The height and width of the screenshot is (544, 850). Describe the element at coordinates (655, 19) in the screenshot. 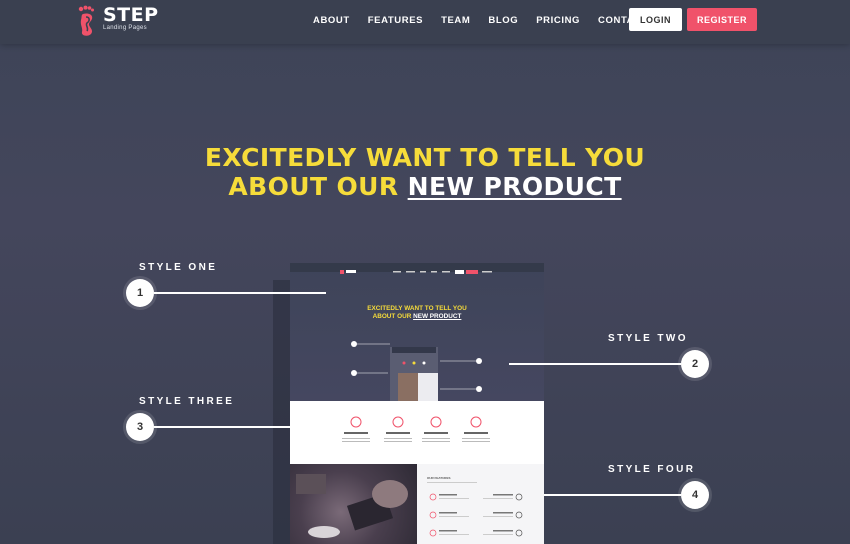

I see `login-button: LOGIN` at that location.